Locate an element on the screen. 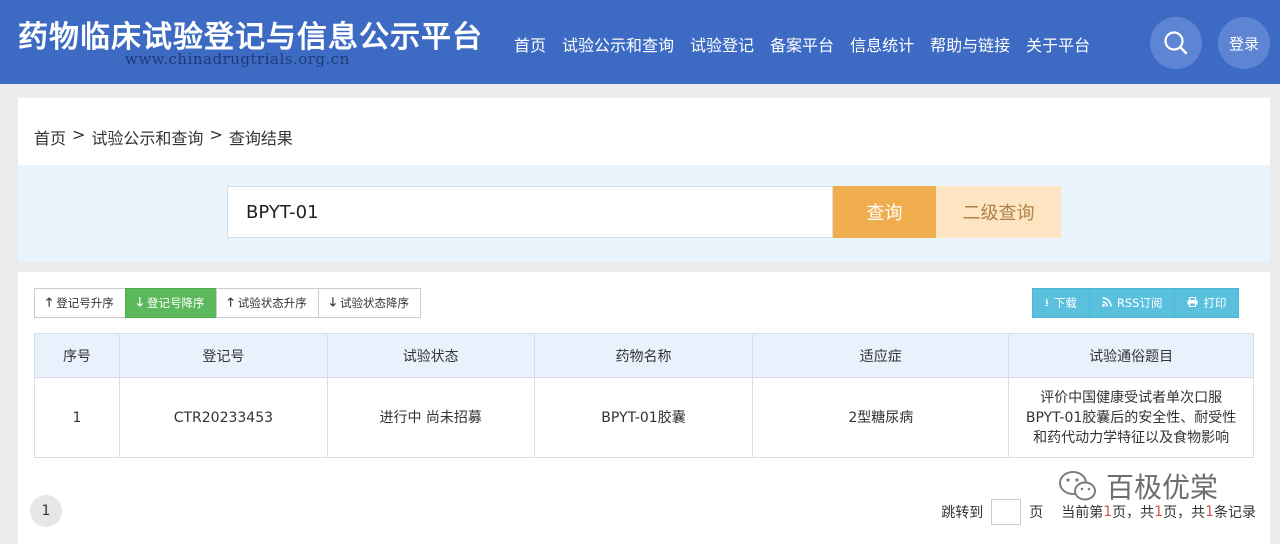  watermark: 百极优棠 is located at coordinates (1138, 486).